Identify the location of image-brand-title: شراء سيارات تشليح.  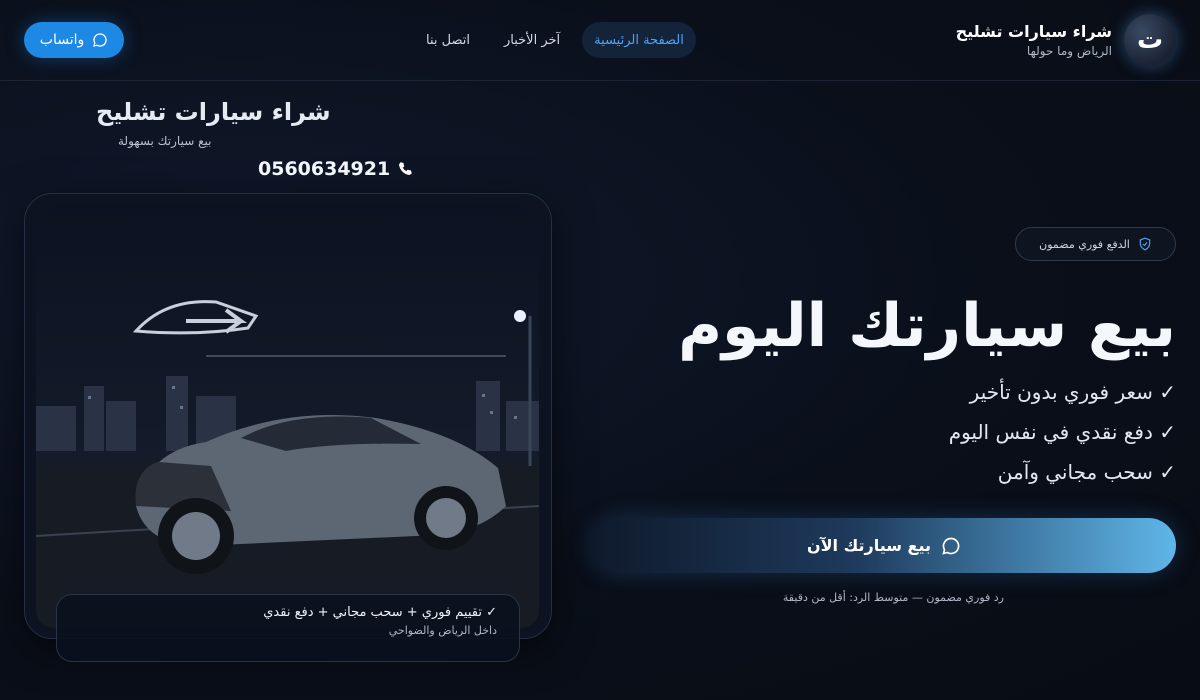
(213, 112).